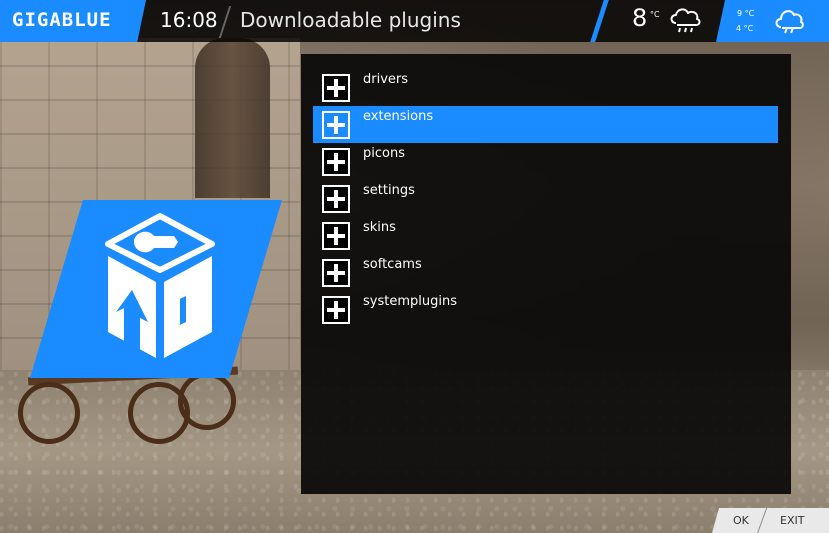 This screenshot has width=829, height=533. I want to click on page-title: Downloadable plugins, so click(350, 20).